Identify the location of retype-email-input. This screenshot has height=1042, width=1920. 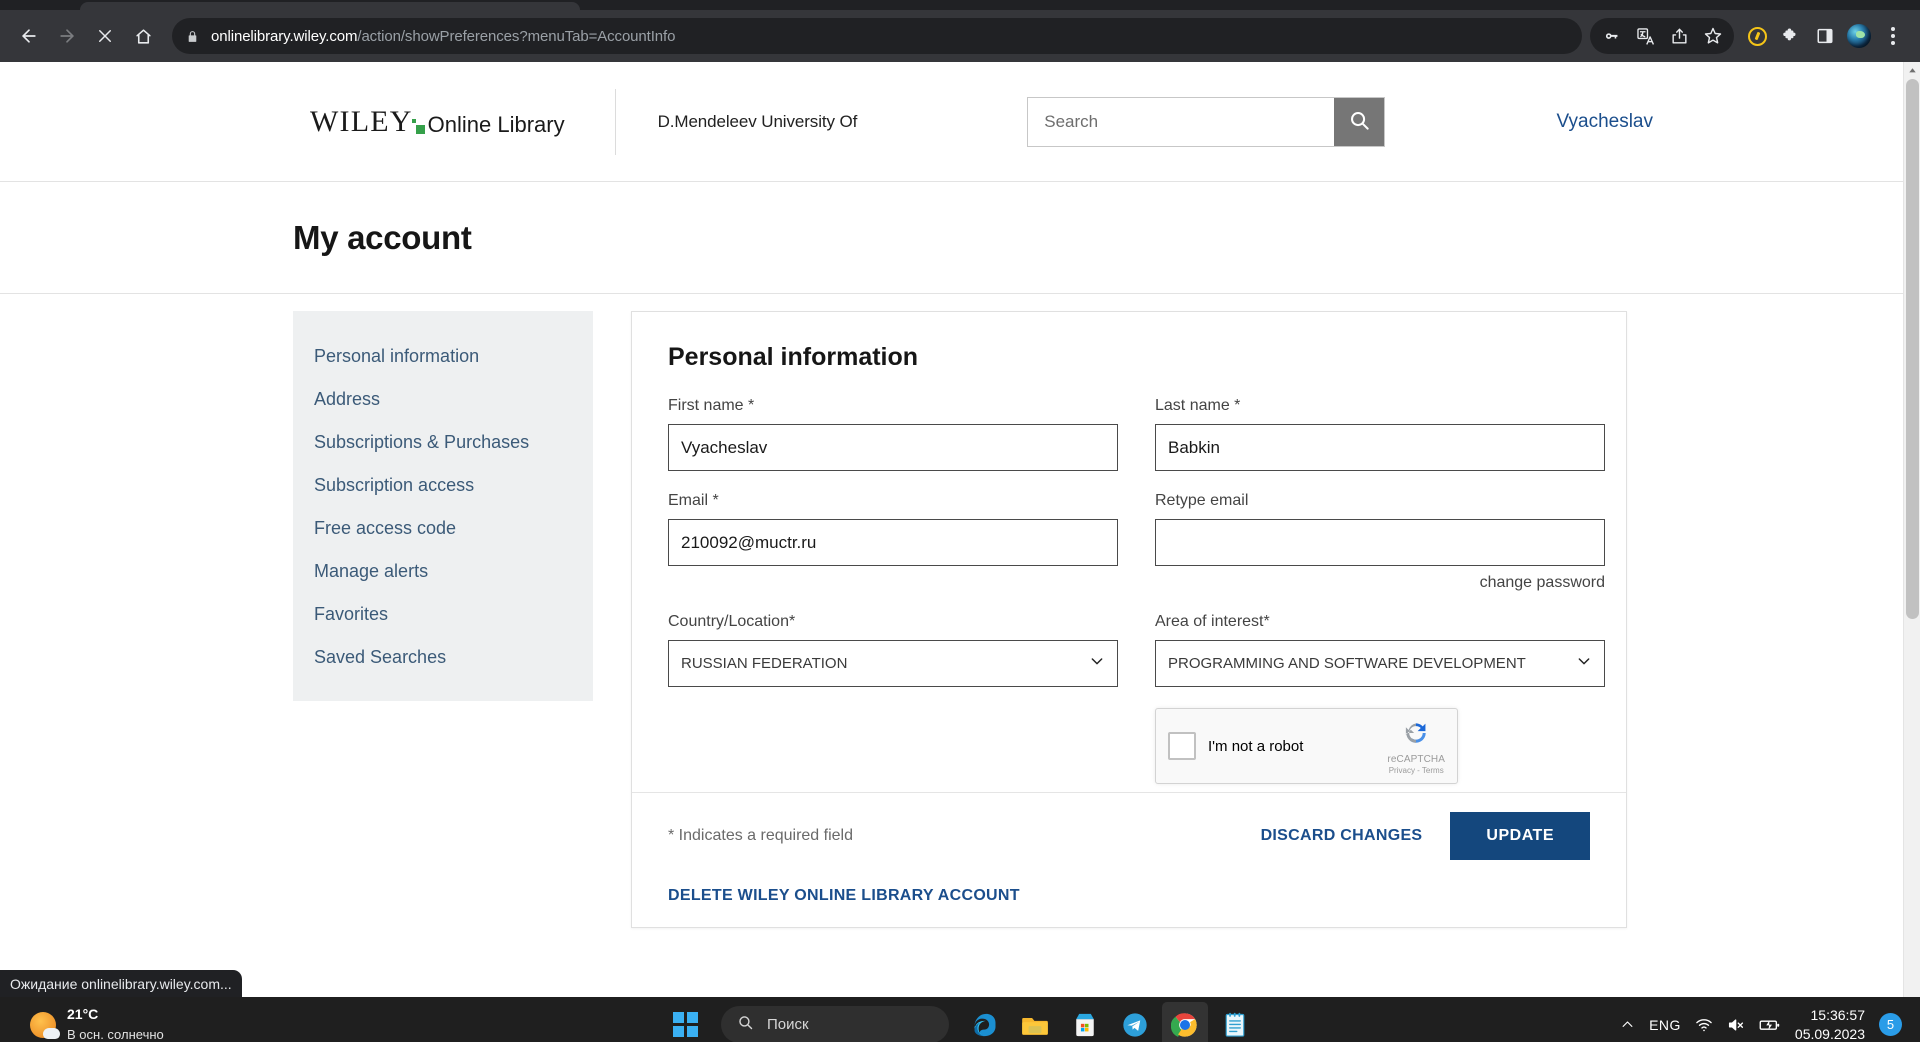
(1380, 542).